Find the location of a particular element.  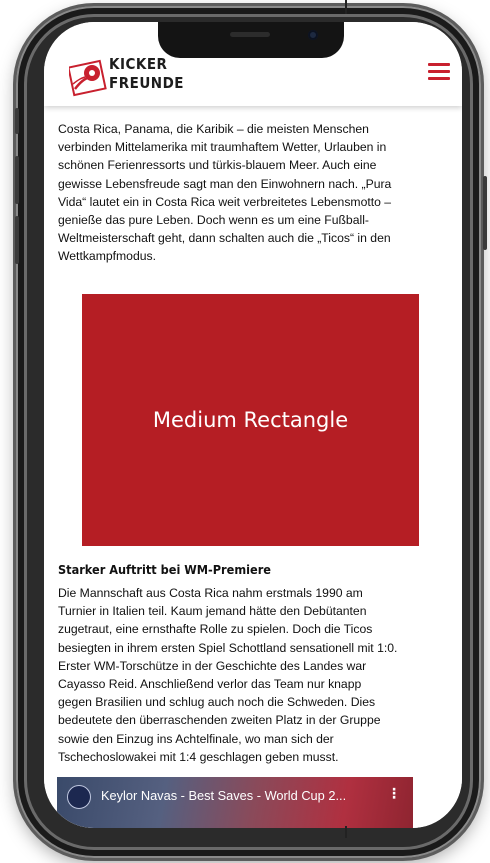

brand-name: KICKER FREUNDE is located at coordinates (146, 74).